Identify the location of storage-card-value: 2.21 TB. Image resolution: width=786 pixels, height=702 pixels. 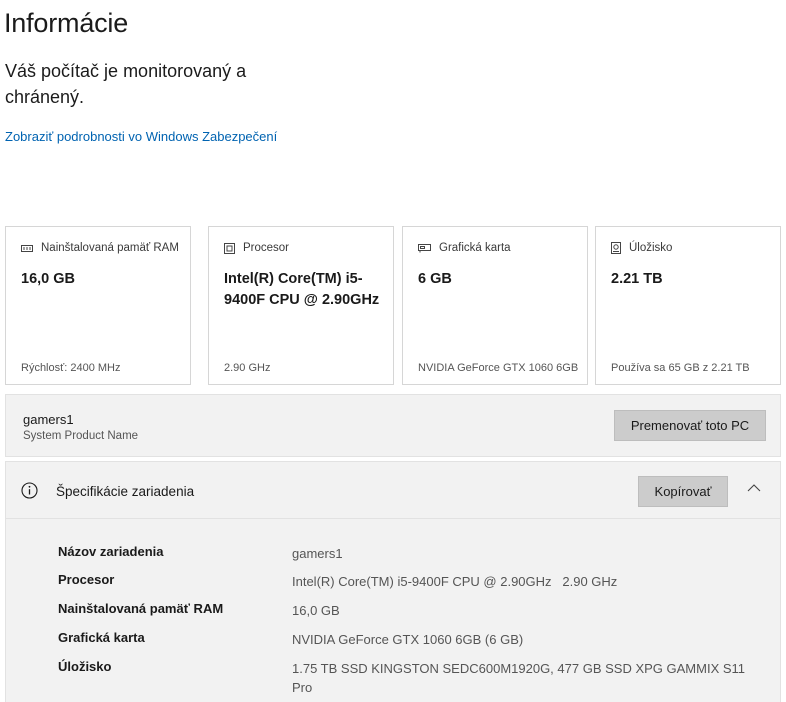
(637, 279).